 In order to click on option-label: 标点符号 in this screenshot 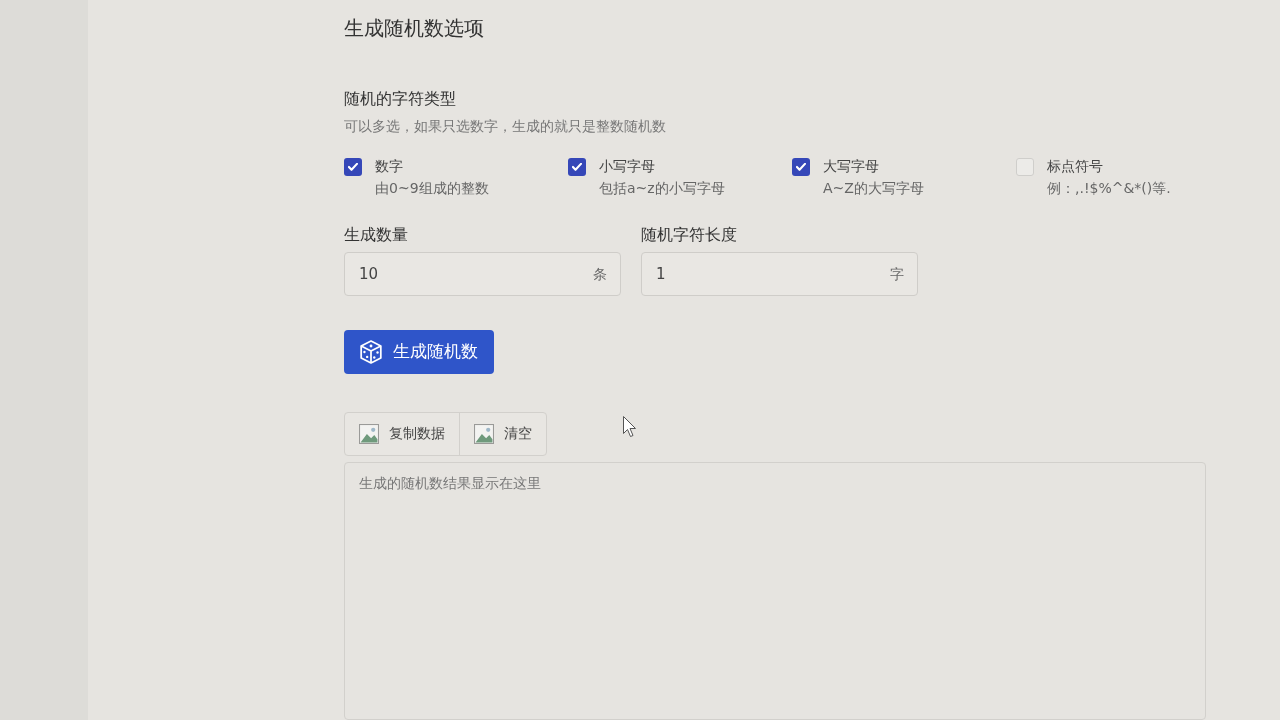, I will do `click(1075, 166)`.